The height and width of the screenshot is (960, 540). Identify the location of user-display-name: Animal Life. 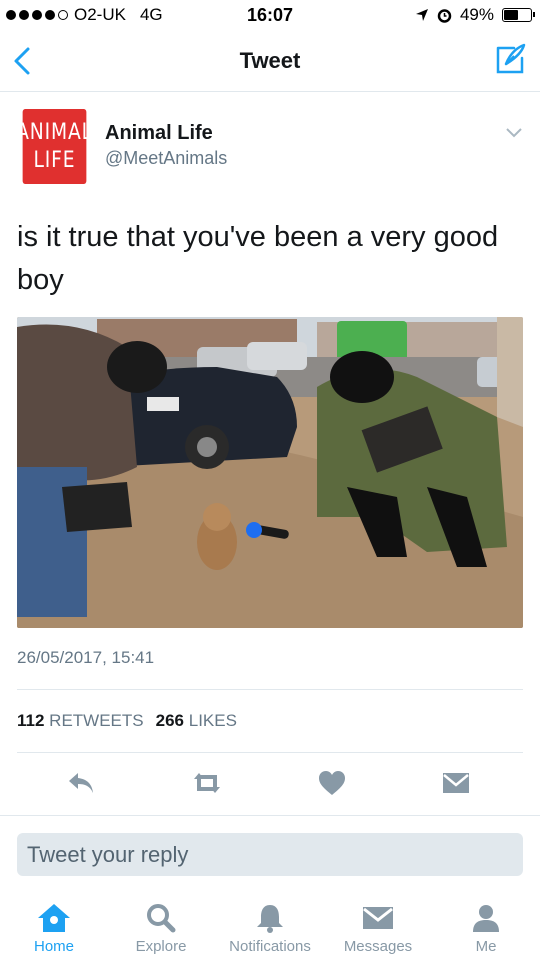
(159, 133).